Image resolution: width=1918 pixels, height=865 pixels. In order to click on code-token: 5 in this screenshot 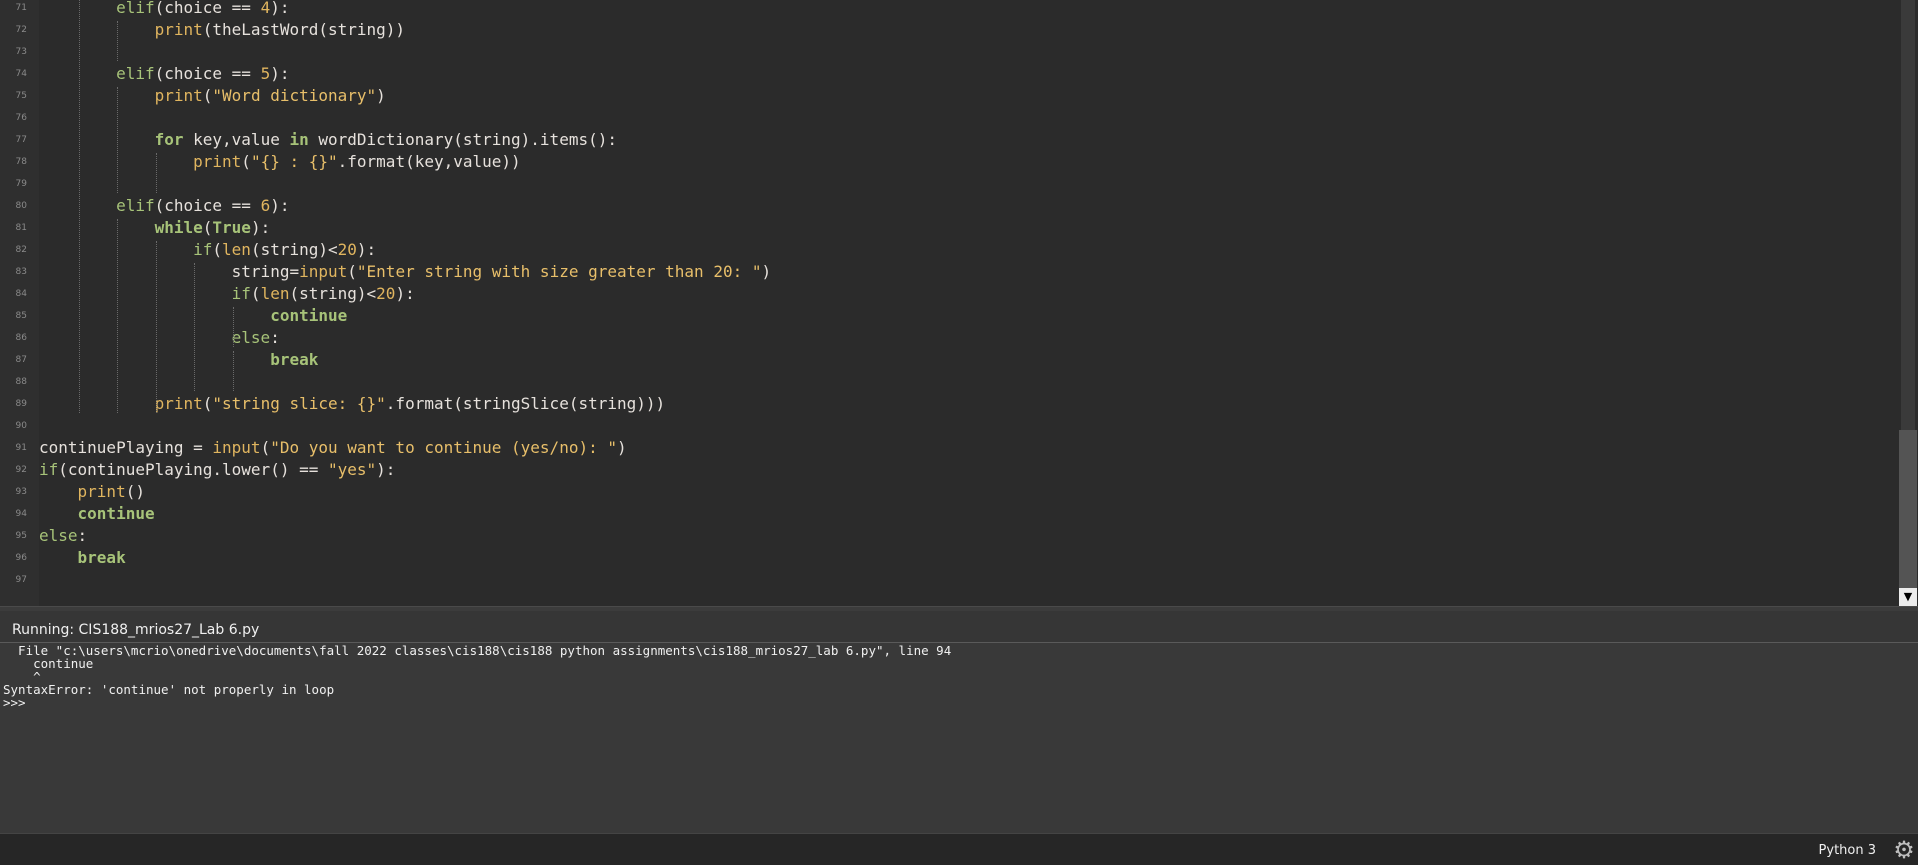, I will do `click(265, 73)`.